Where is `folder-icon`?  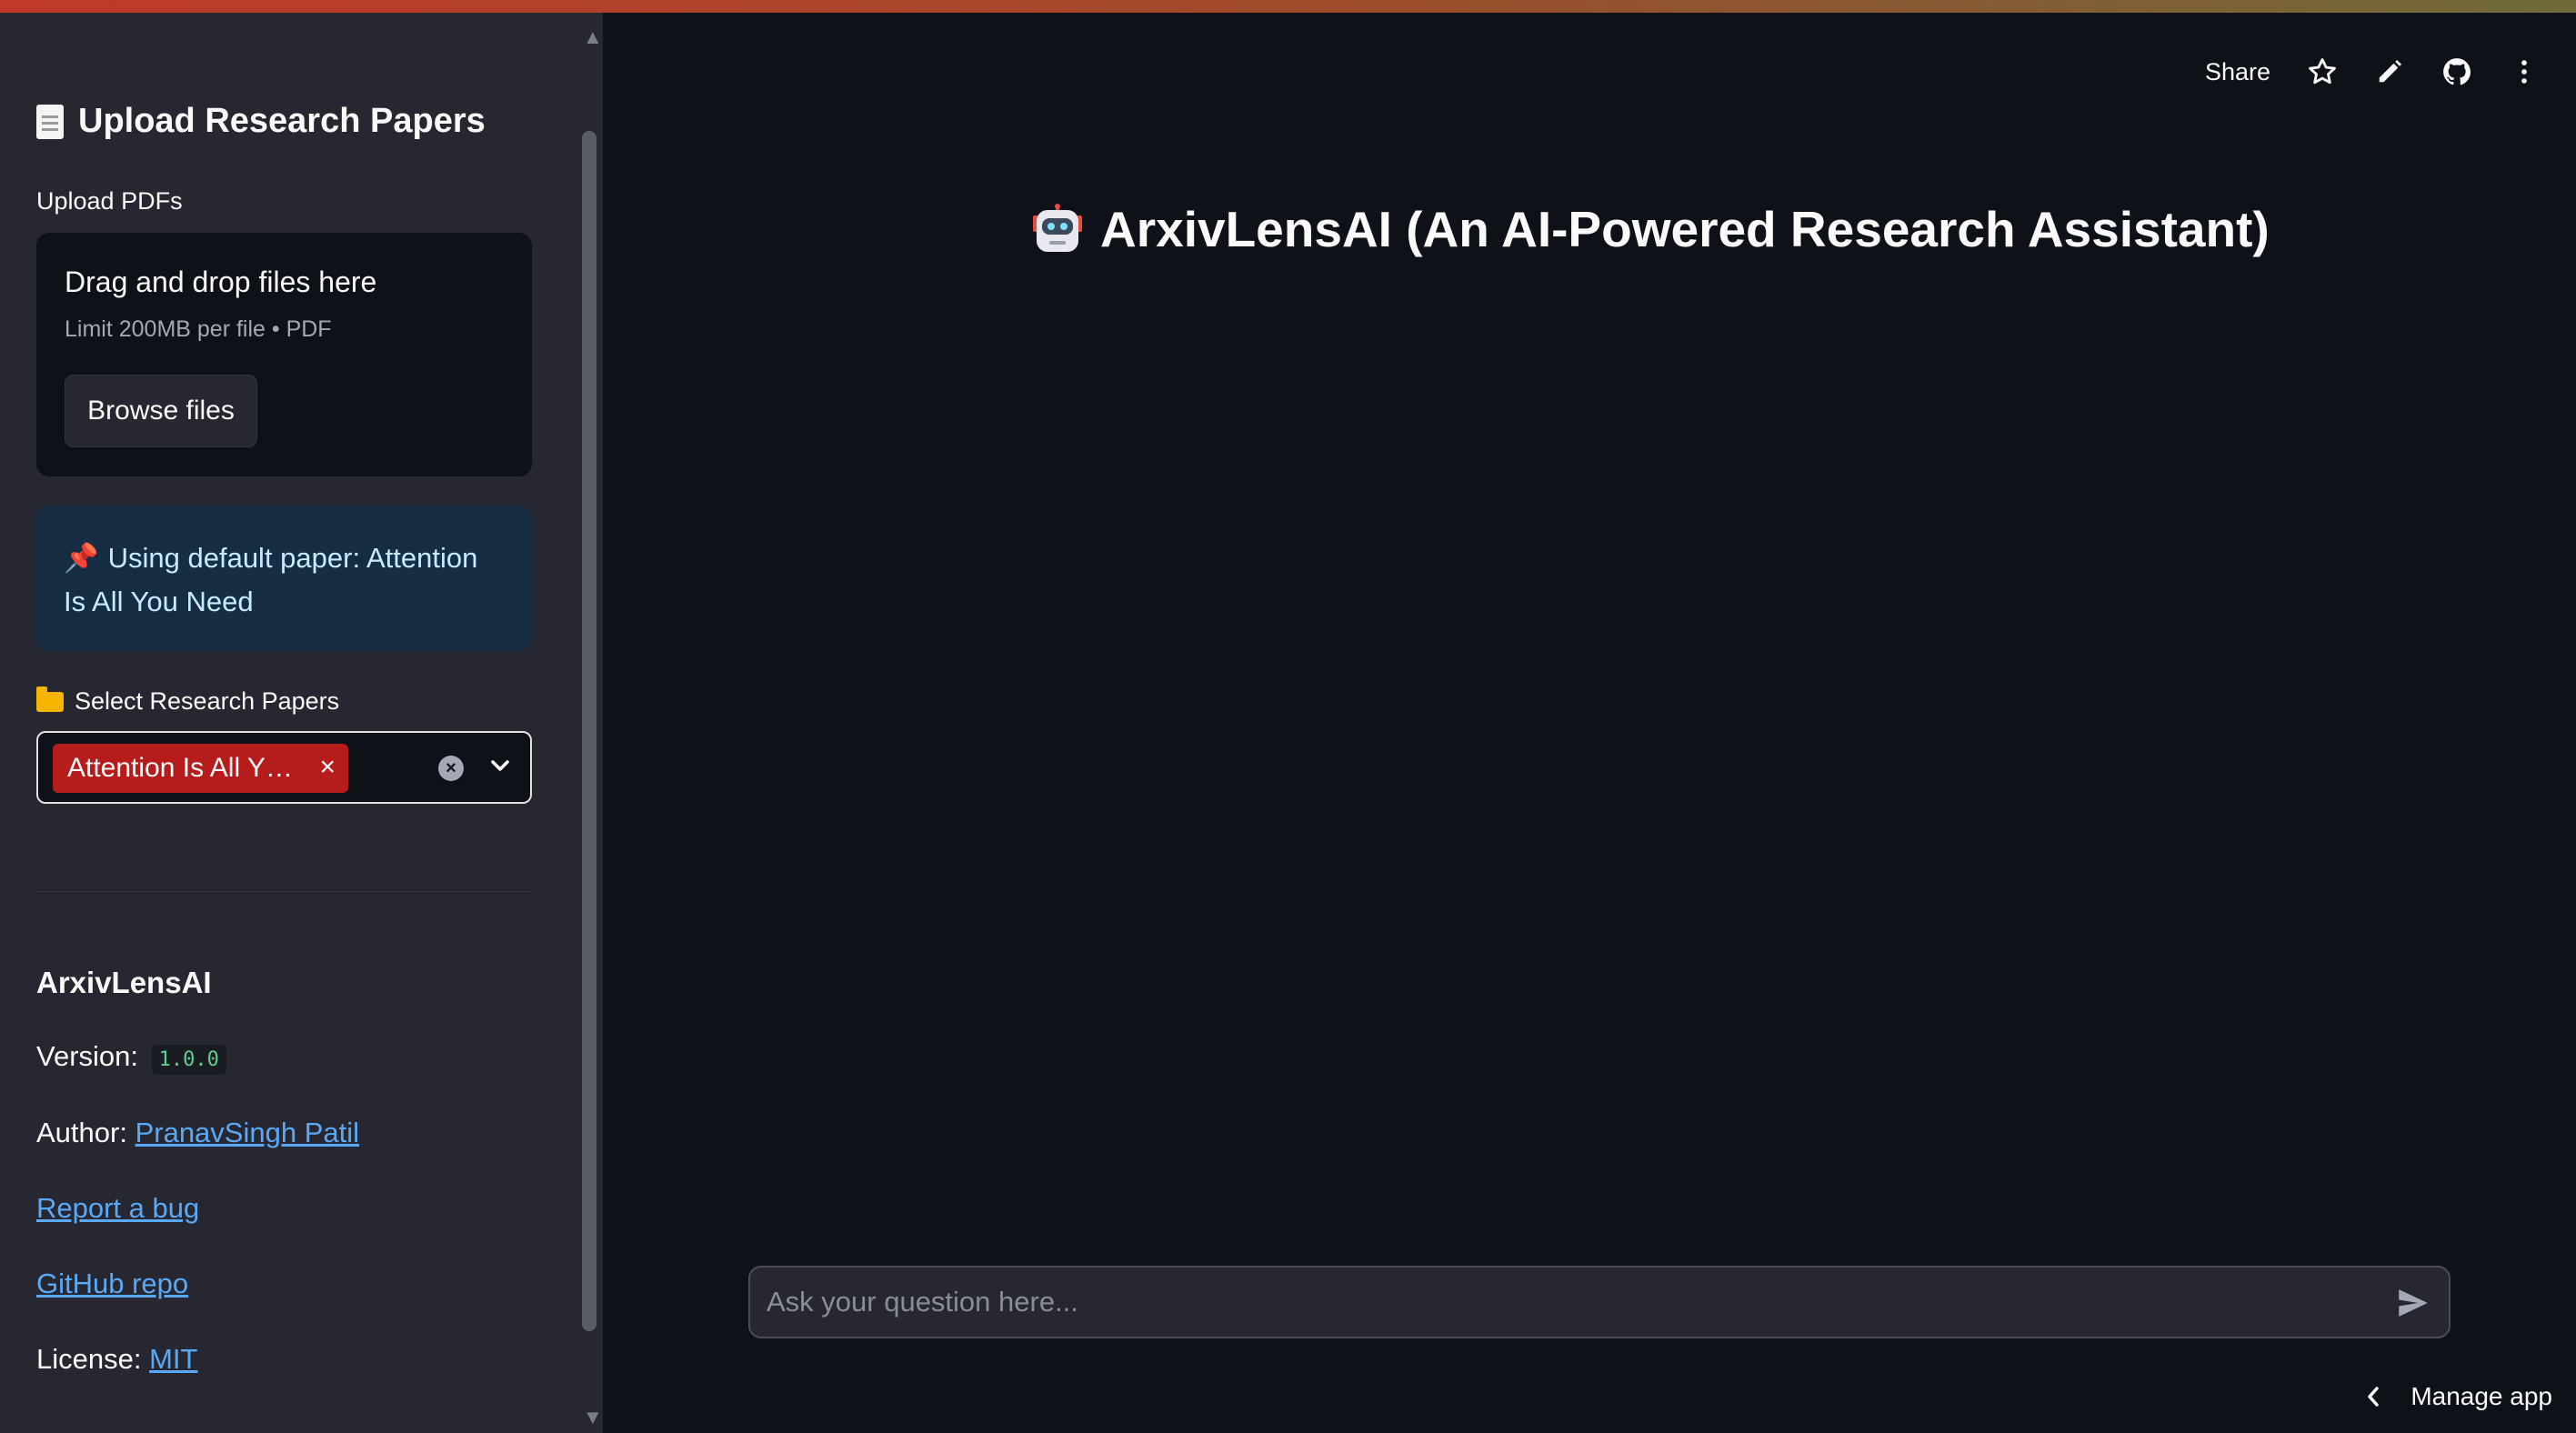
folder-icon is located at coordinates (50, 699).